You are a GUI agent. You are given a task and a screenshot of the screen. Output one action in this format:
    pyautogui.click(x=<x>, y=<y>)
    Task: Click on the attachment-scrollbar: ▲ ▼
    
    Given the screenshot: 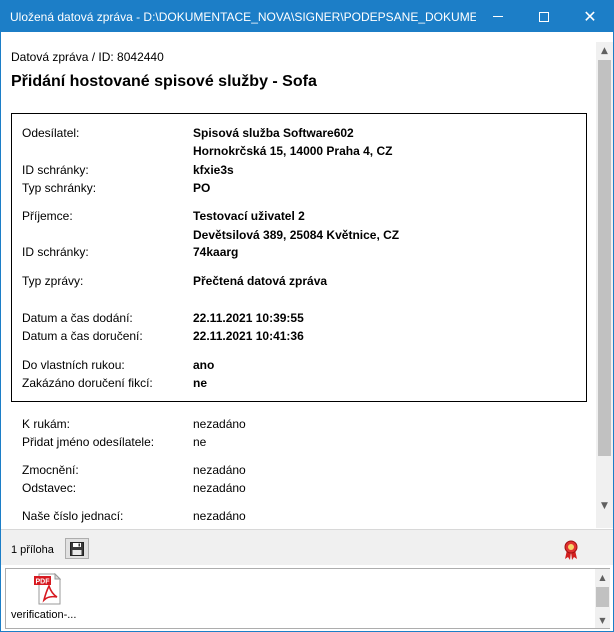 What is the action you would take?
    pyautogui.click(x=602, y=598)
    